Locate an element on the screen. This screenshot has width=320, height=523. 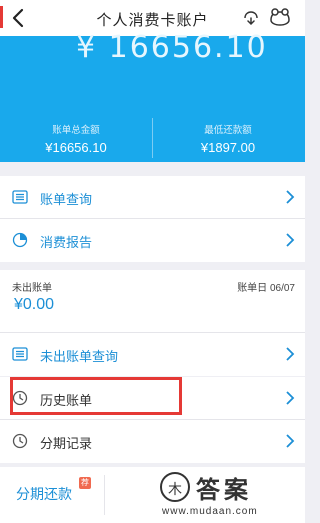
unbilled-summary: 未出账单 账单日 06/07 ¥0.00 is located at coordinates (152, 301).